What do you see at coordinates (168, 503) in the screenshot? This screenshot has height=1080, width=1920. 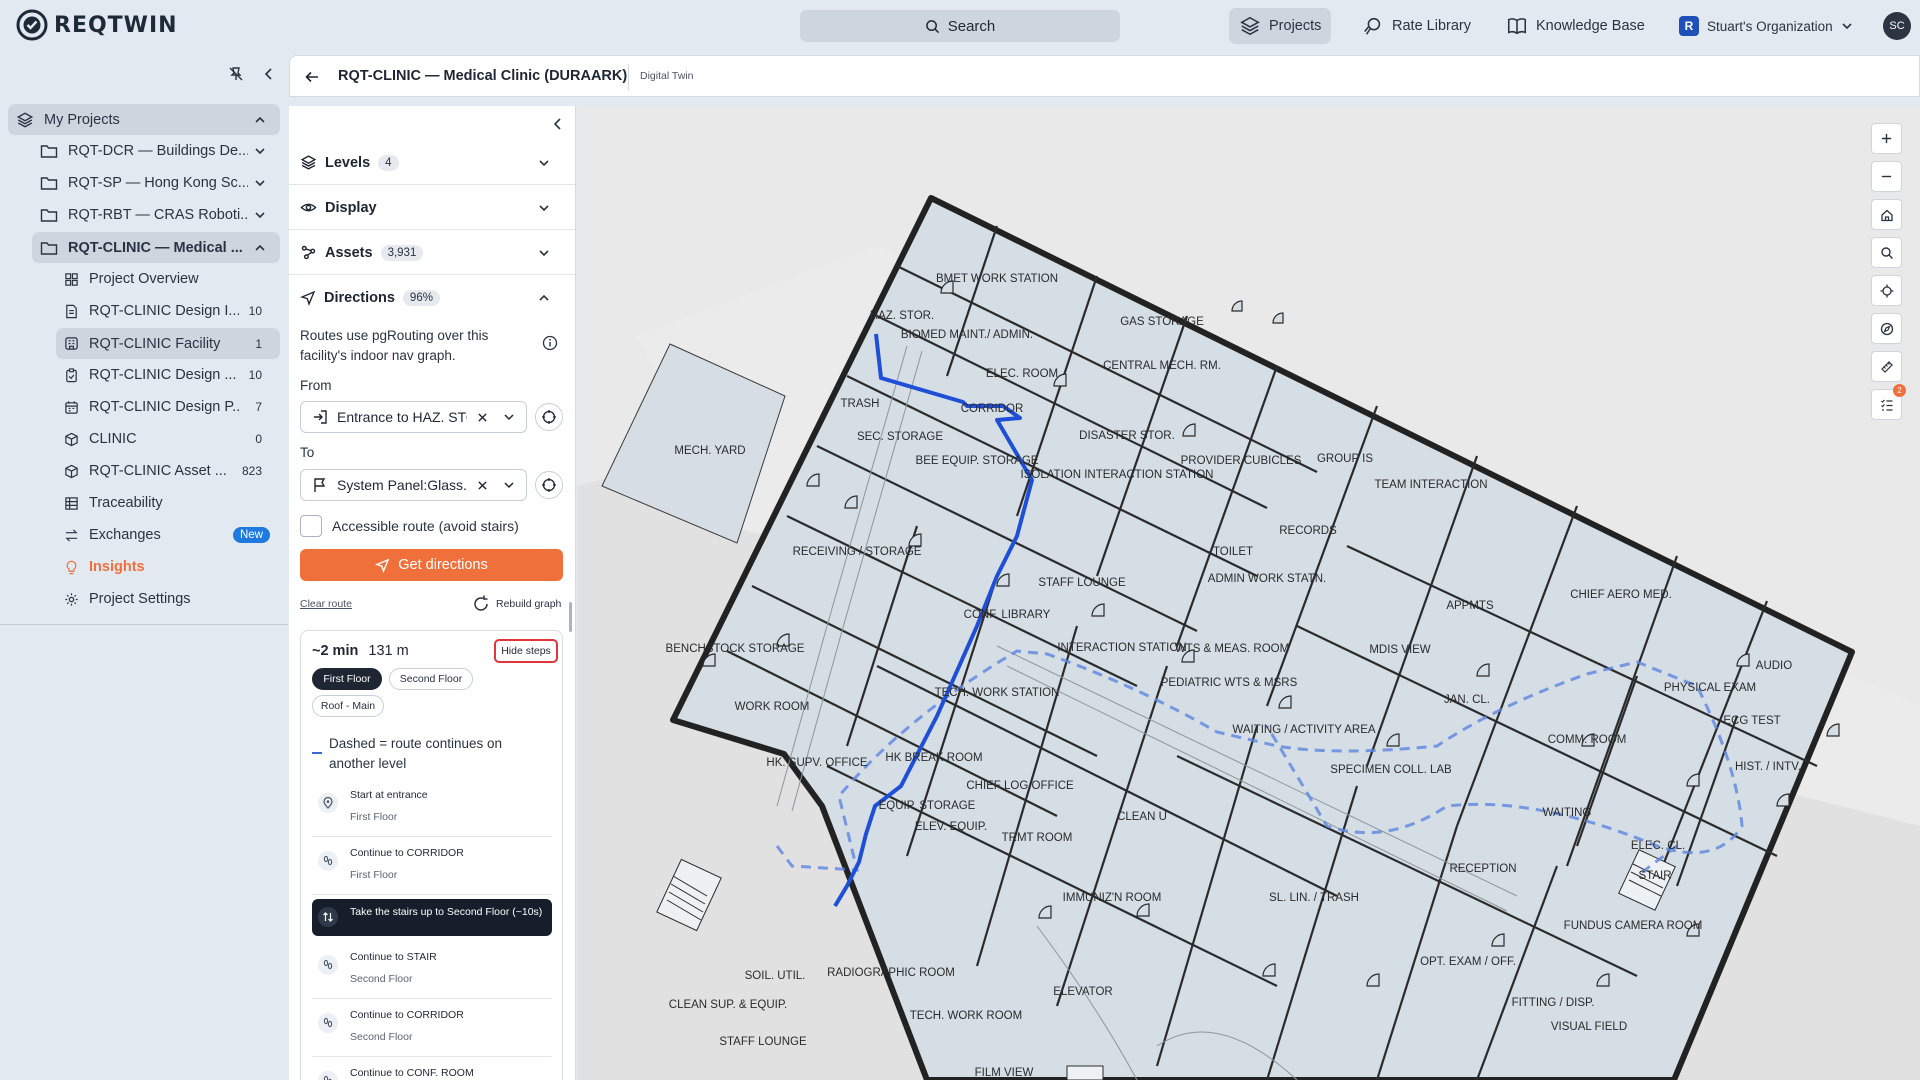 I see `sidebar-item-traceability: Traceability` at bounding box center [168, 503].